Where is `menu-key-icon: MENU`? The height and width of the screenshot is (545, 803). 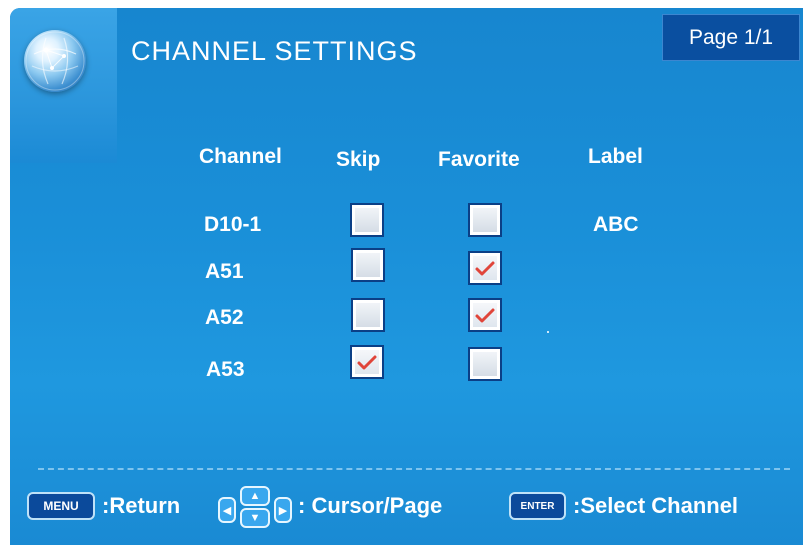
menu-key-icon: MENU is located at coordinates (61, 506).